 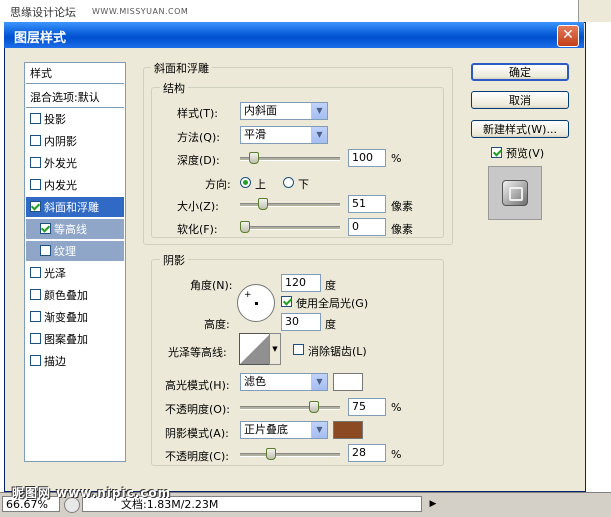 I want to click on style-list-item: 渐变叠加, so click(x=75, y=317).